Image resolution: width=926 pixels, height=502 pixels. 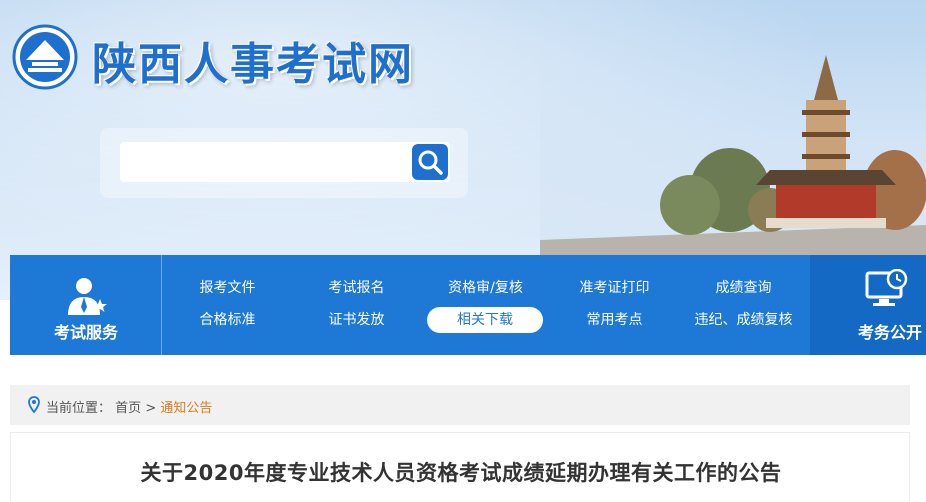 I want to click on search-input, so click(x=265, y=162).